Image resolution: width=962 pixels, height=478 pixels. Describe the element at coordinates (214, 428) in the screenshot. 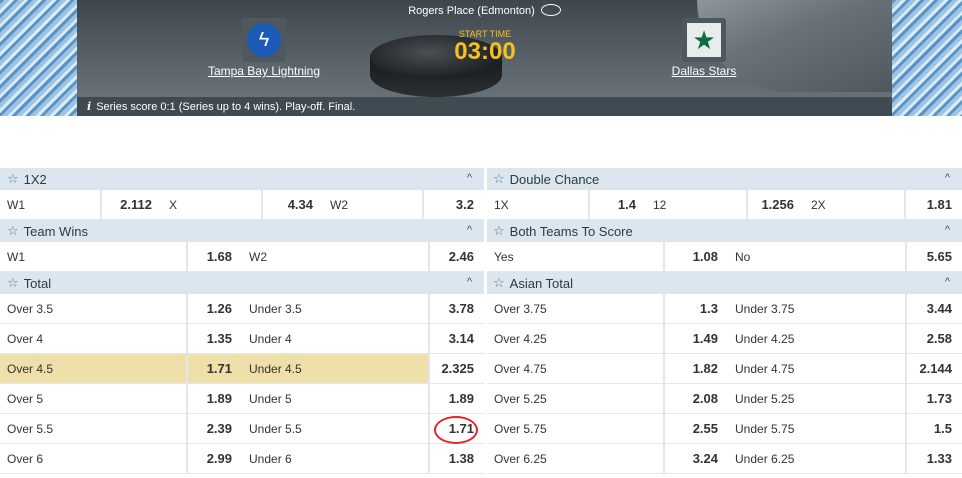

I see `odds-button: 2.39` at that location.